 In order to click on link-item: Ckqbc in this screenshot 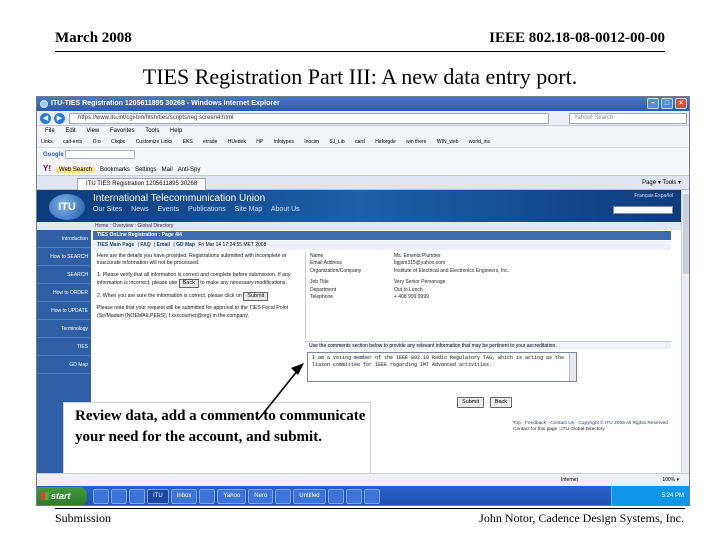, I will do `click(118, 142)`.